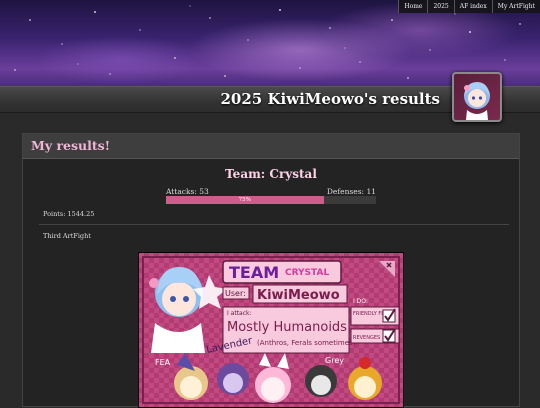 This screenshot has width=540, height=408. I want to click on badge-team-name: CRYSTAL, so click(307, 273).